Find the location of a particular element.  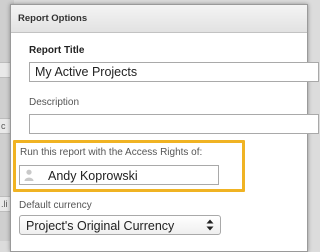

report-title-label: Report Title is located at coordinates (57, 50).